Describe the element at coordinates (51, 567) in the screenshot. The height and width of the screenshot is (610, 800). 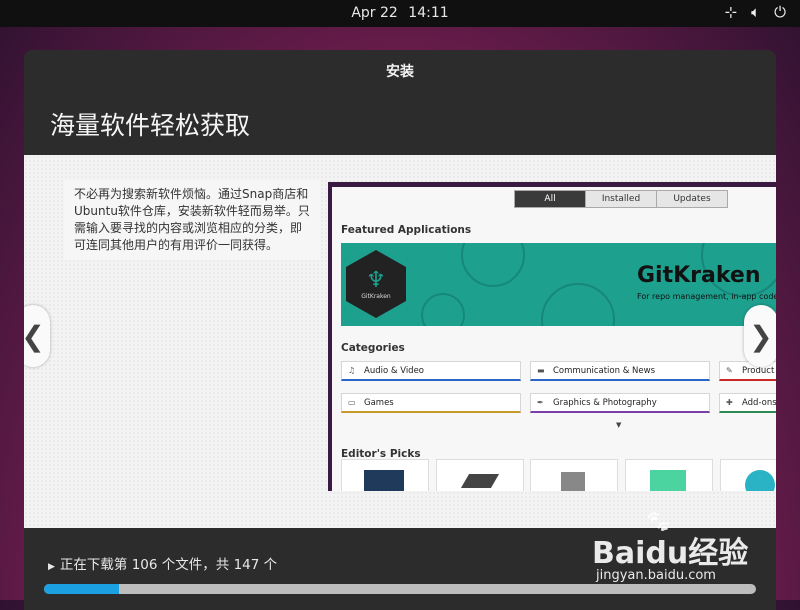
I see `expander-arrow-icon: ▶` at that location.